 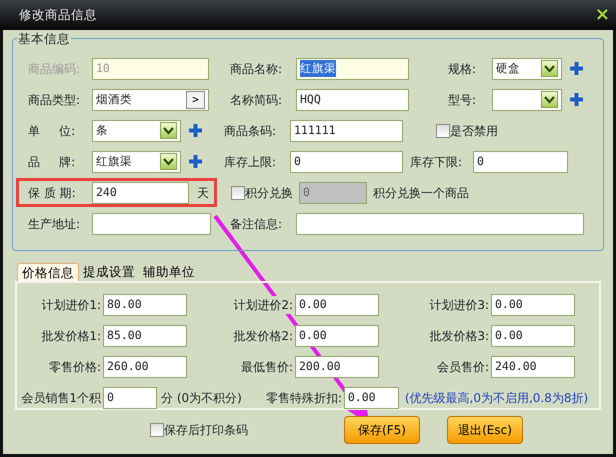 What do you see at coordinates (352, 69) in the screenshot?
I see `input-field: 红旗渠` at bounding box center [352, 69].